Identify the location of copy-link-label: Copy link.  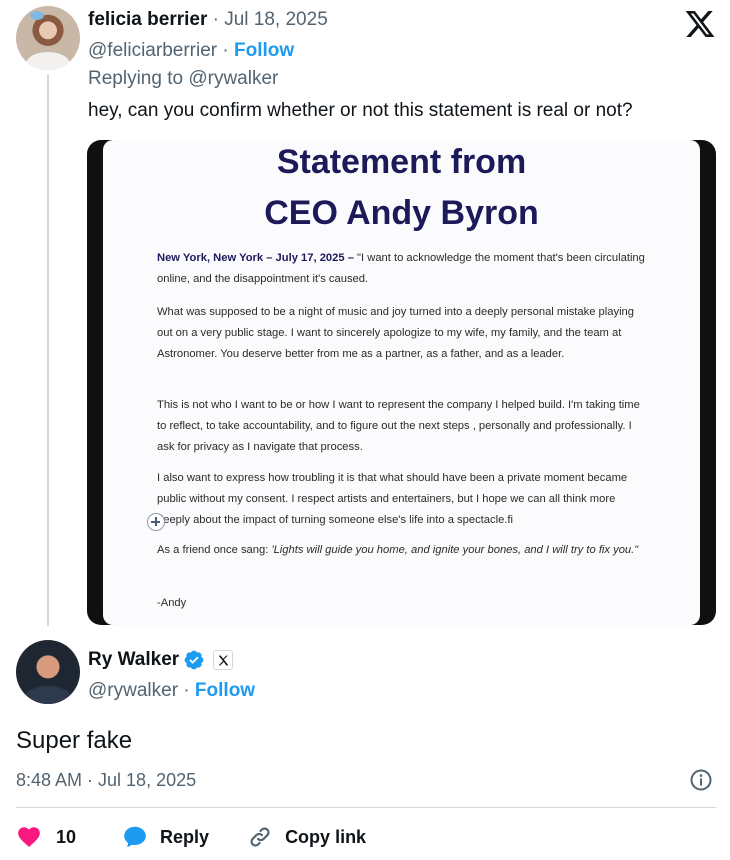
(326, 836).